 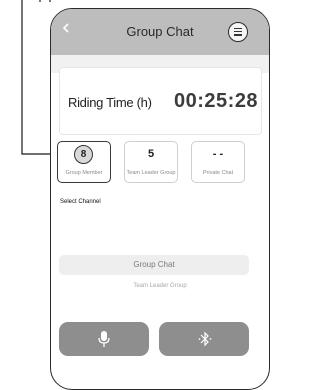 I want to click on bluetooth-icon, so click(x=205, y=339).